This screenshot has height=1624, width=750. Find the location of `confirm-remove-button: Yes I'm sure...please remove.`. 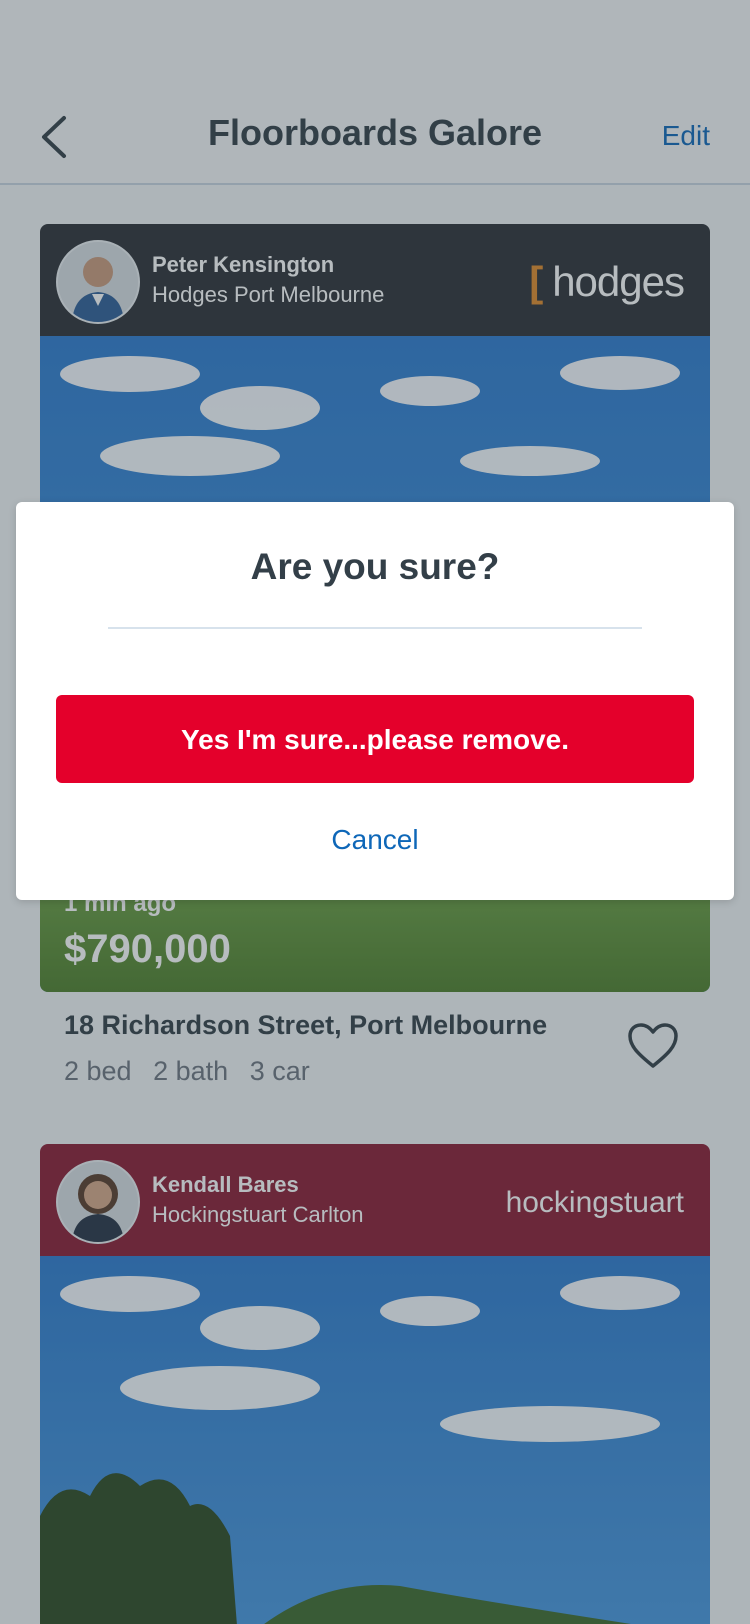

confirm-remove-button: Yes I'm sure...please remove. is located at coordinates (375, 739).